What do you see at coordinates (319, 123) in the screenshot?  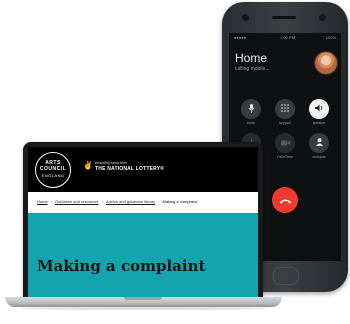 I see `speaker-label: speaker` at bounding box center [319, 123].